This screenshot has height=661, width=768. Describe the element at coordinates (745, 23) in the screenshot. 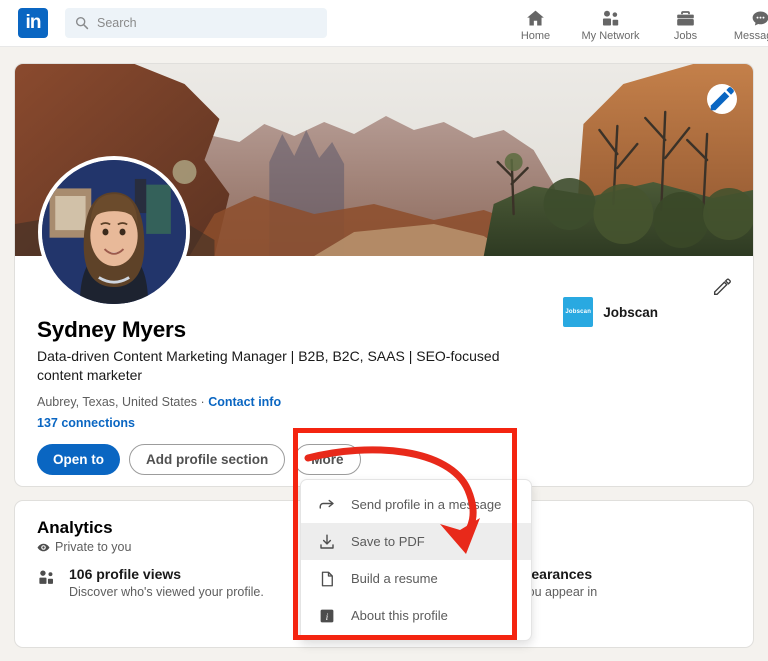

I see `nav-item-messaging: Messaging` at that location.